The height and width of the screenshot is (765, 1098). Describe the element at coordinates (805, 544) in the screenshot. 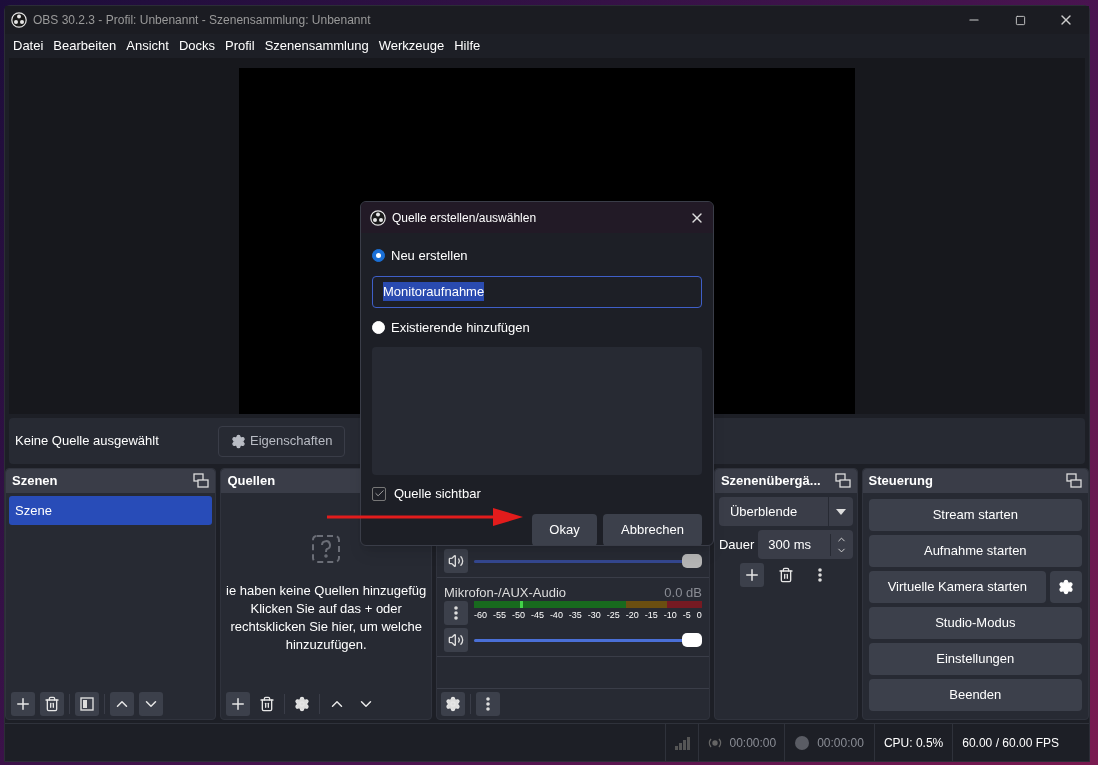

I see `duration-field: 300 ms` at that location.